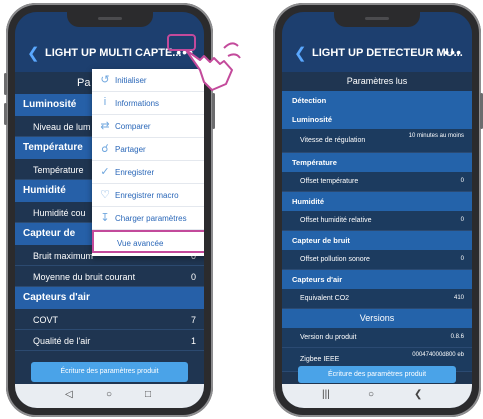  What do you see at coordinates (105, 102) in the screenshot?
I see `info-icon: i` at bounding box center [105, 102].